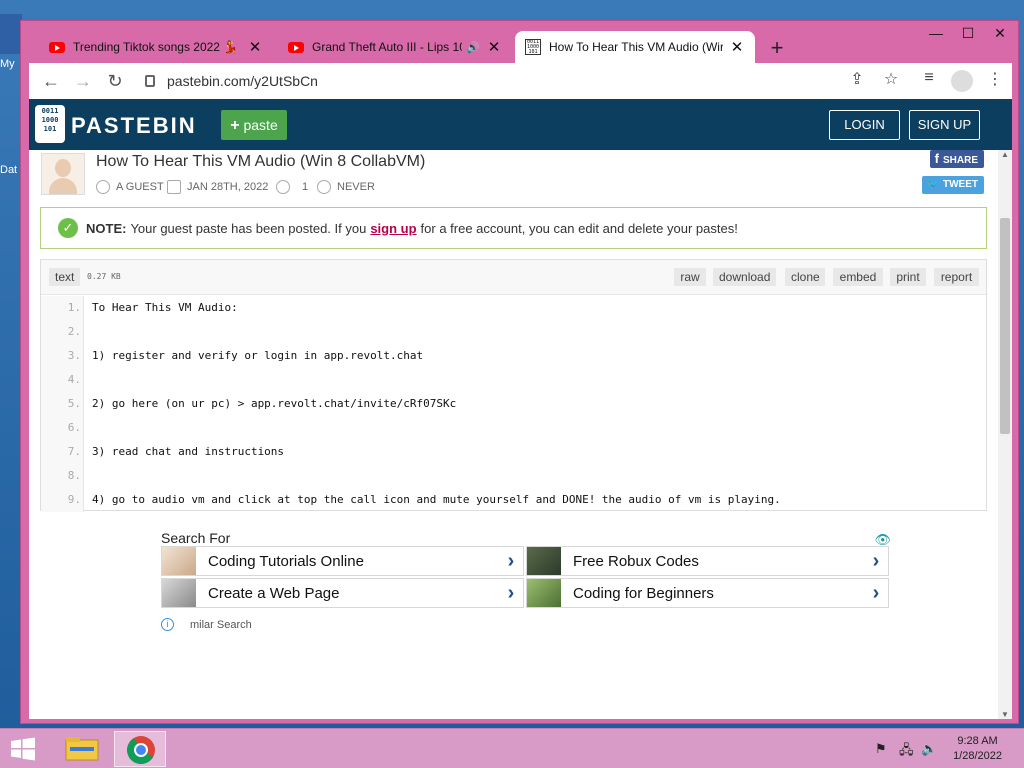 This screenshot has height=768, width=1024. What do you see at coordinates (956, 159) in the screenshot?
I see `facebook-share-button: f SHARE` at bounding box center [956, 159].